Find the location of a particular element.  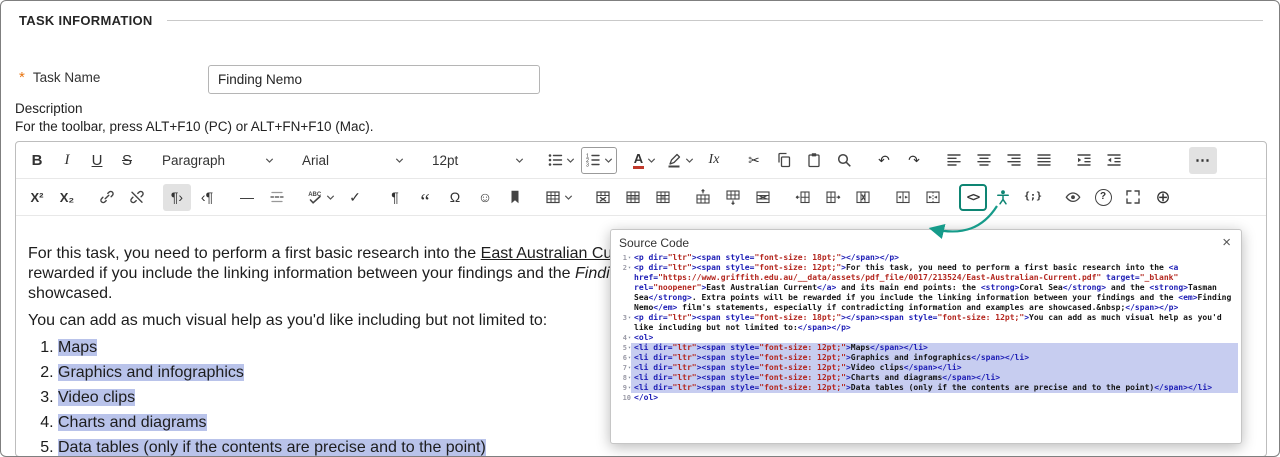

delete-row-icon is located at coordinates (763, 197).